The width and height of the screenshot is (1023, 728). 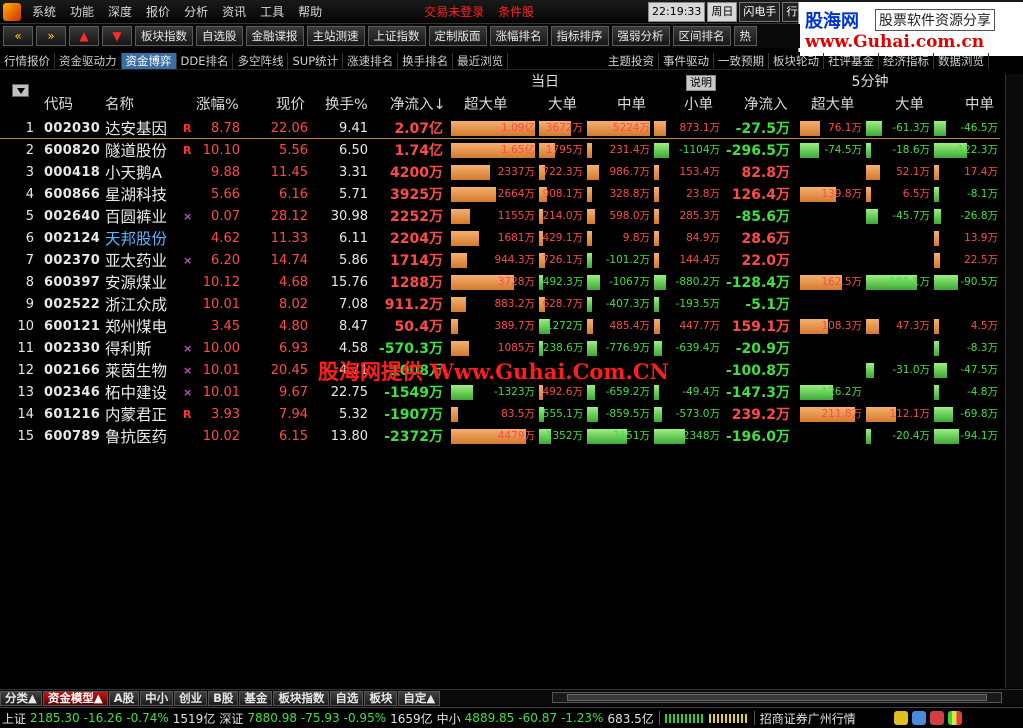 I want to click on tab-recent: 最近浏览, so click(x=481, y=60).